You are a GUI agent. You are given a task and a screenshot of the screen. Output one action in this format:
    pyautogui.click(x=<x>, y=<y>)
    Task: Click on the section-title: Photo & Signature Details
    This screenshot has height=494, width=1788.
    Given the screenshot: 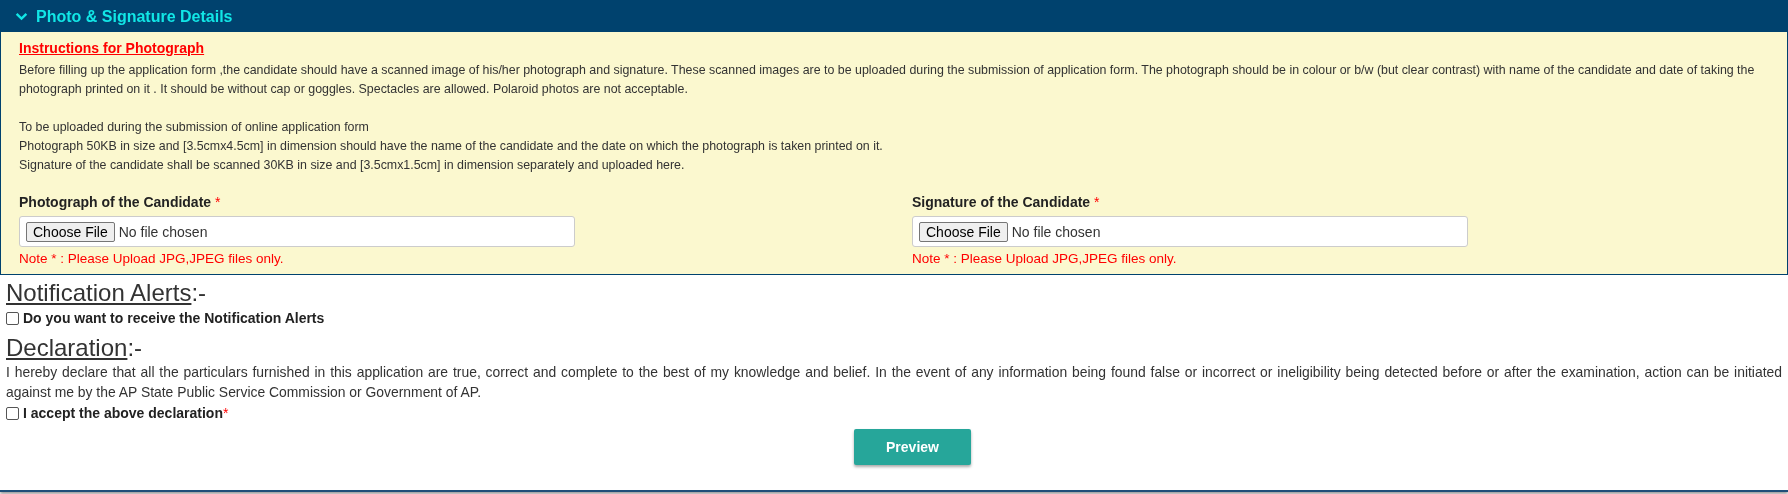 What is the action you would take?
    pyautogui.click(x=134, y=16)
    